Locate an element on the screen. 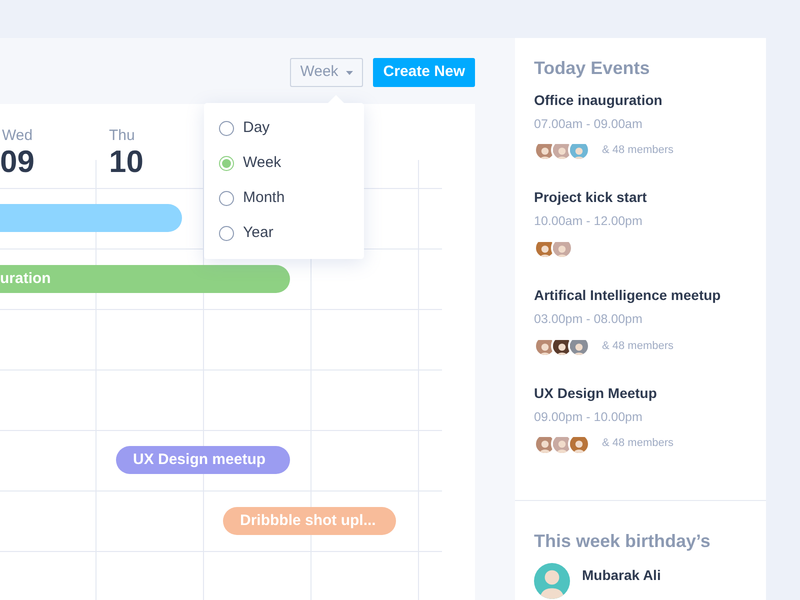 Image resolution: width=800 pixels, height=600 pixels. create-new-button: Create New is located at coordinates (424, 72).